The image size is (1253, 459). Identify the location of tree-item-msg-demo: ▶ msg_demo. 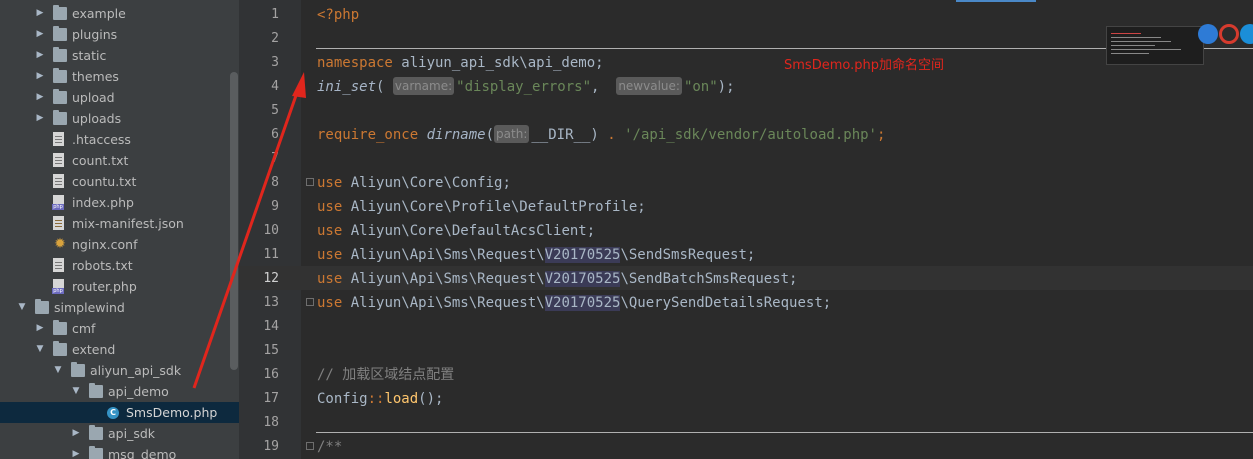
(119, 451).